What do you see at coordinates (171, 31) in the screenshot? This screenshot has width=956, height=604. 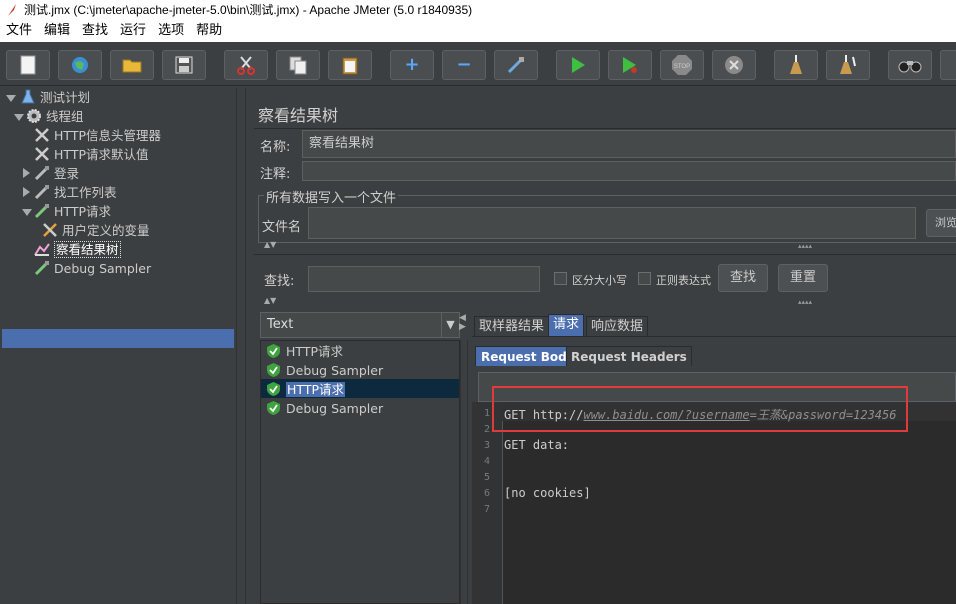 I see `menu-options: 选项` at bounding box center [171, 31].